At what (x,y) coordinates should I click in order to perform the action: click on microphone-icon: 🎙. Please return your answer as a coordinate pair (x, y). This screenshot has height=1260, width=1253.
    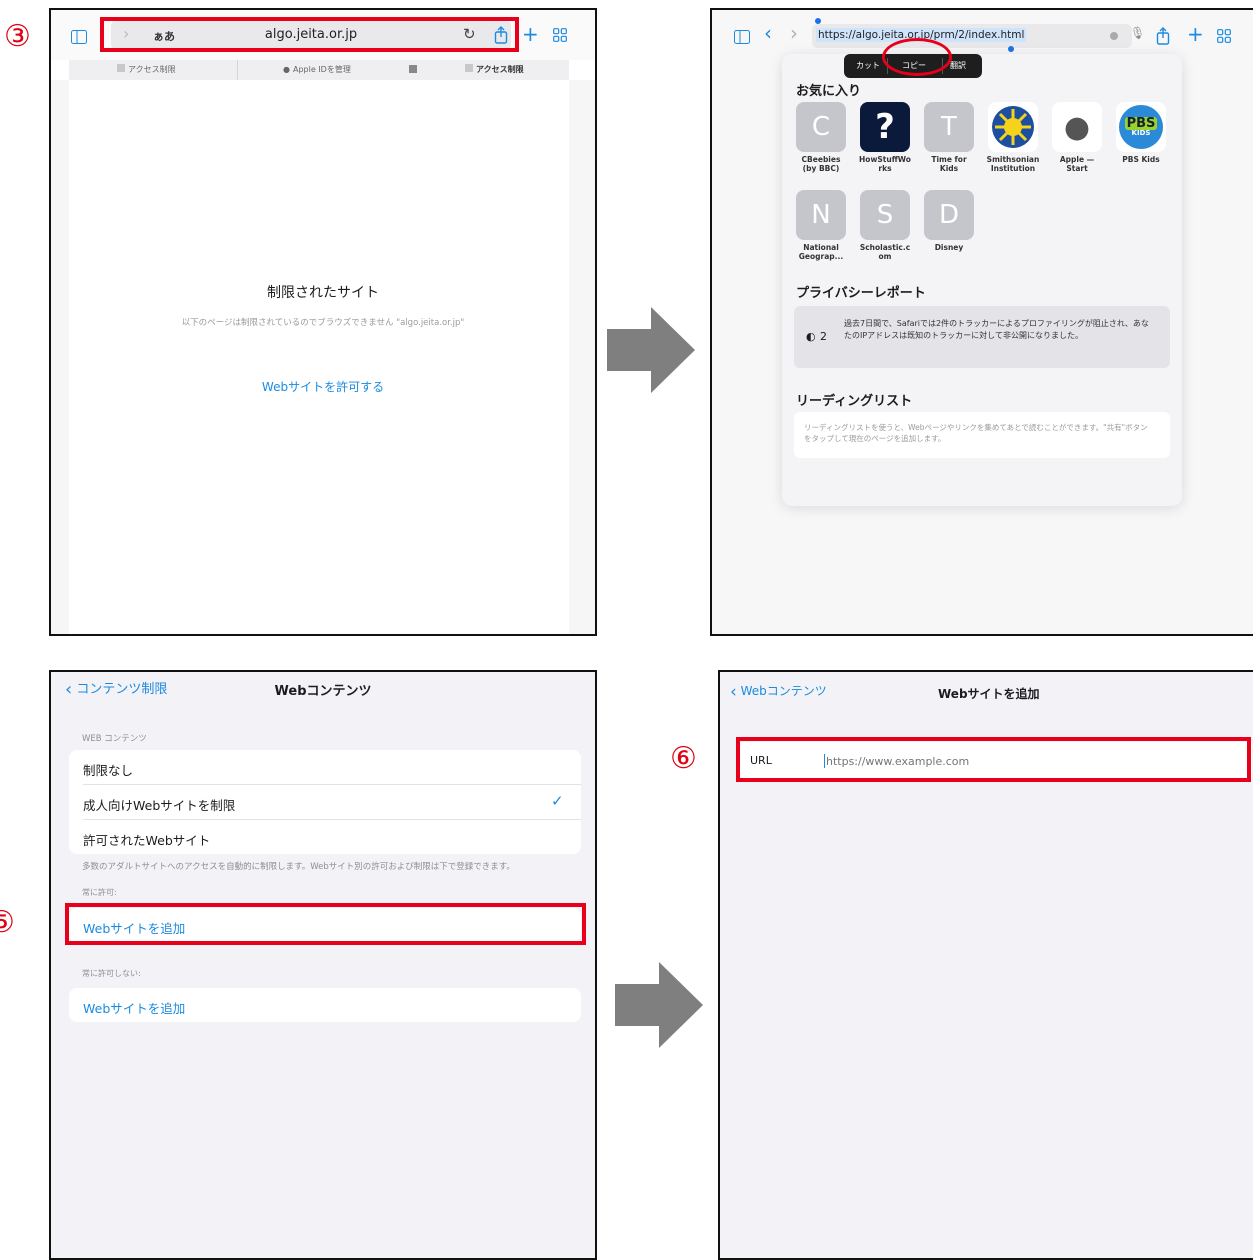
    Looking at the image, I should click on (1137, 33).